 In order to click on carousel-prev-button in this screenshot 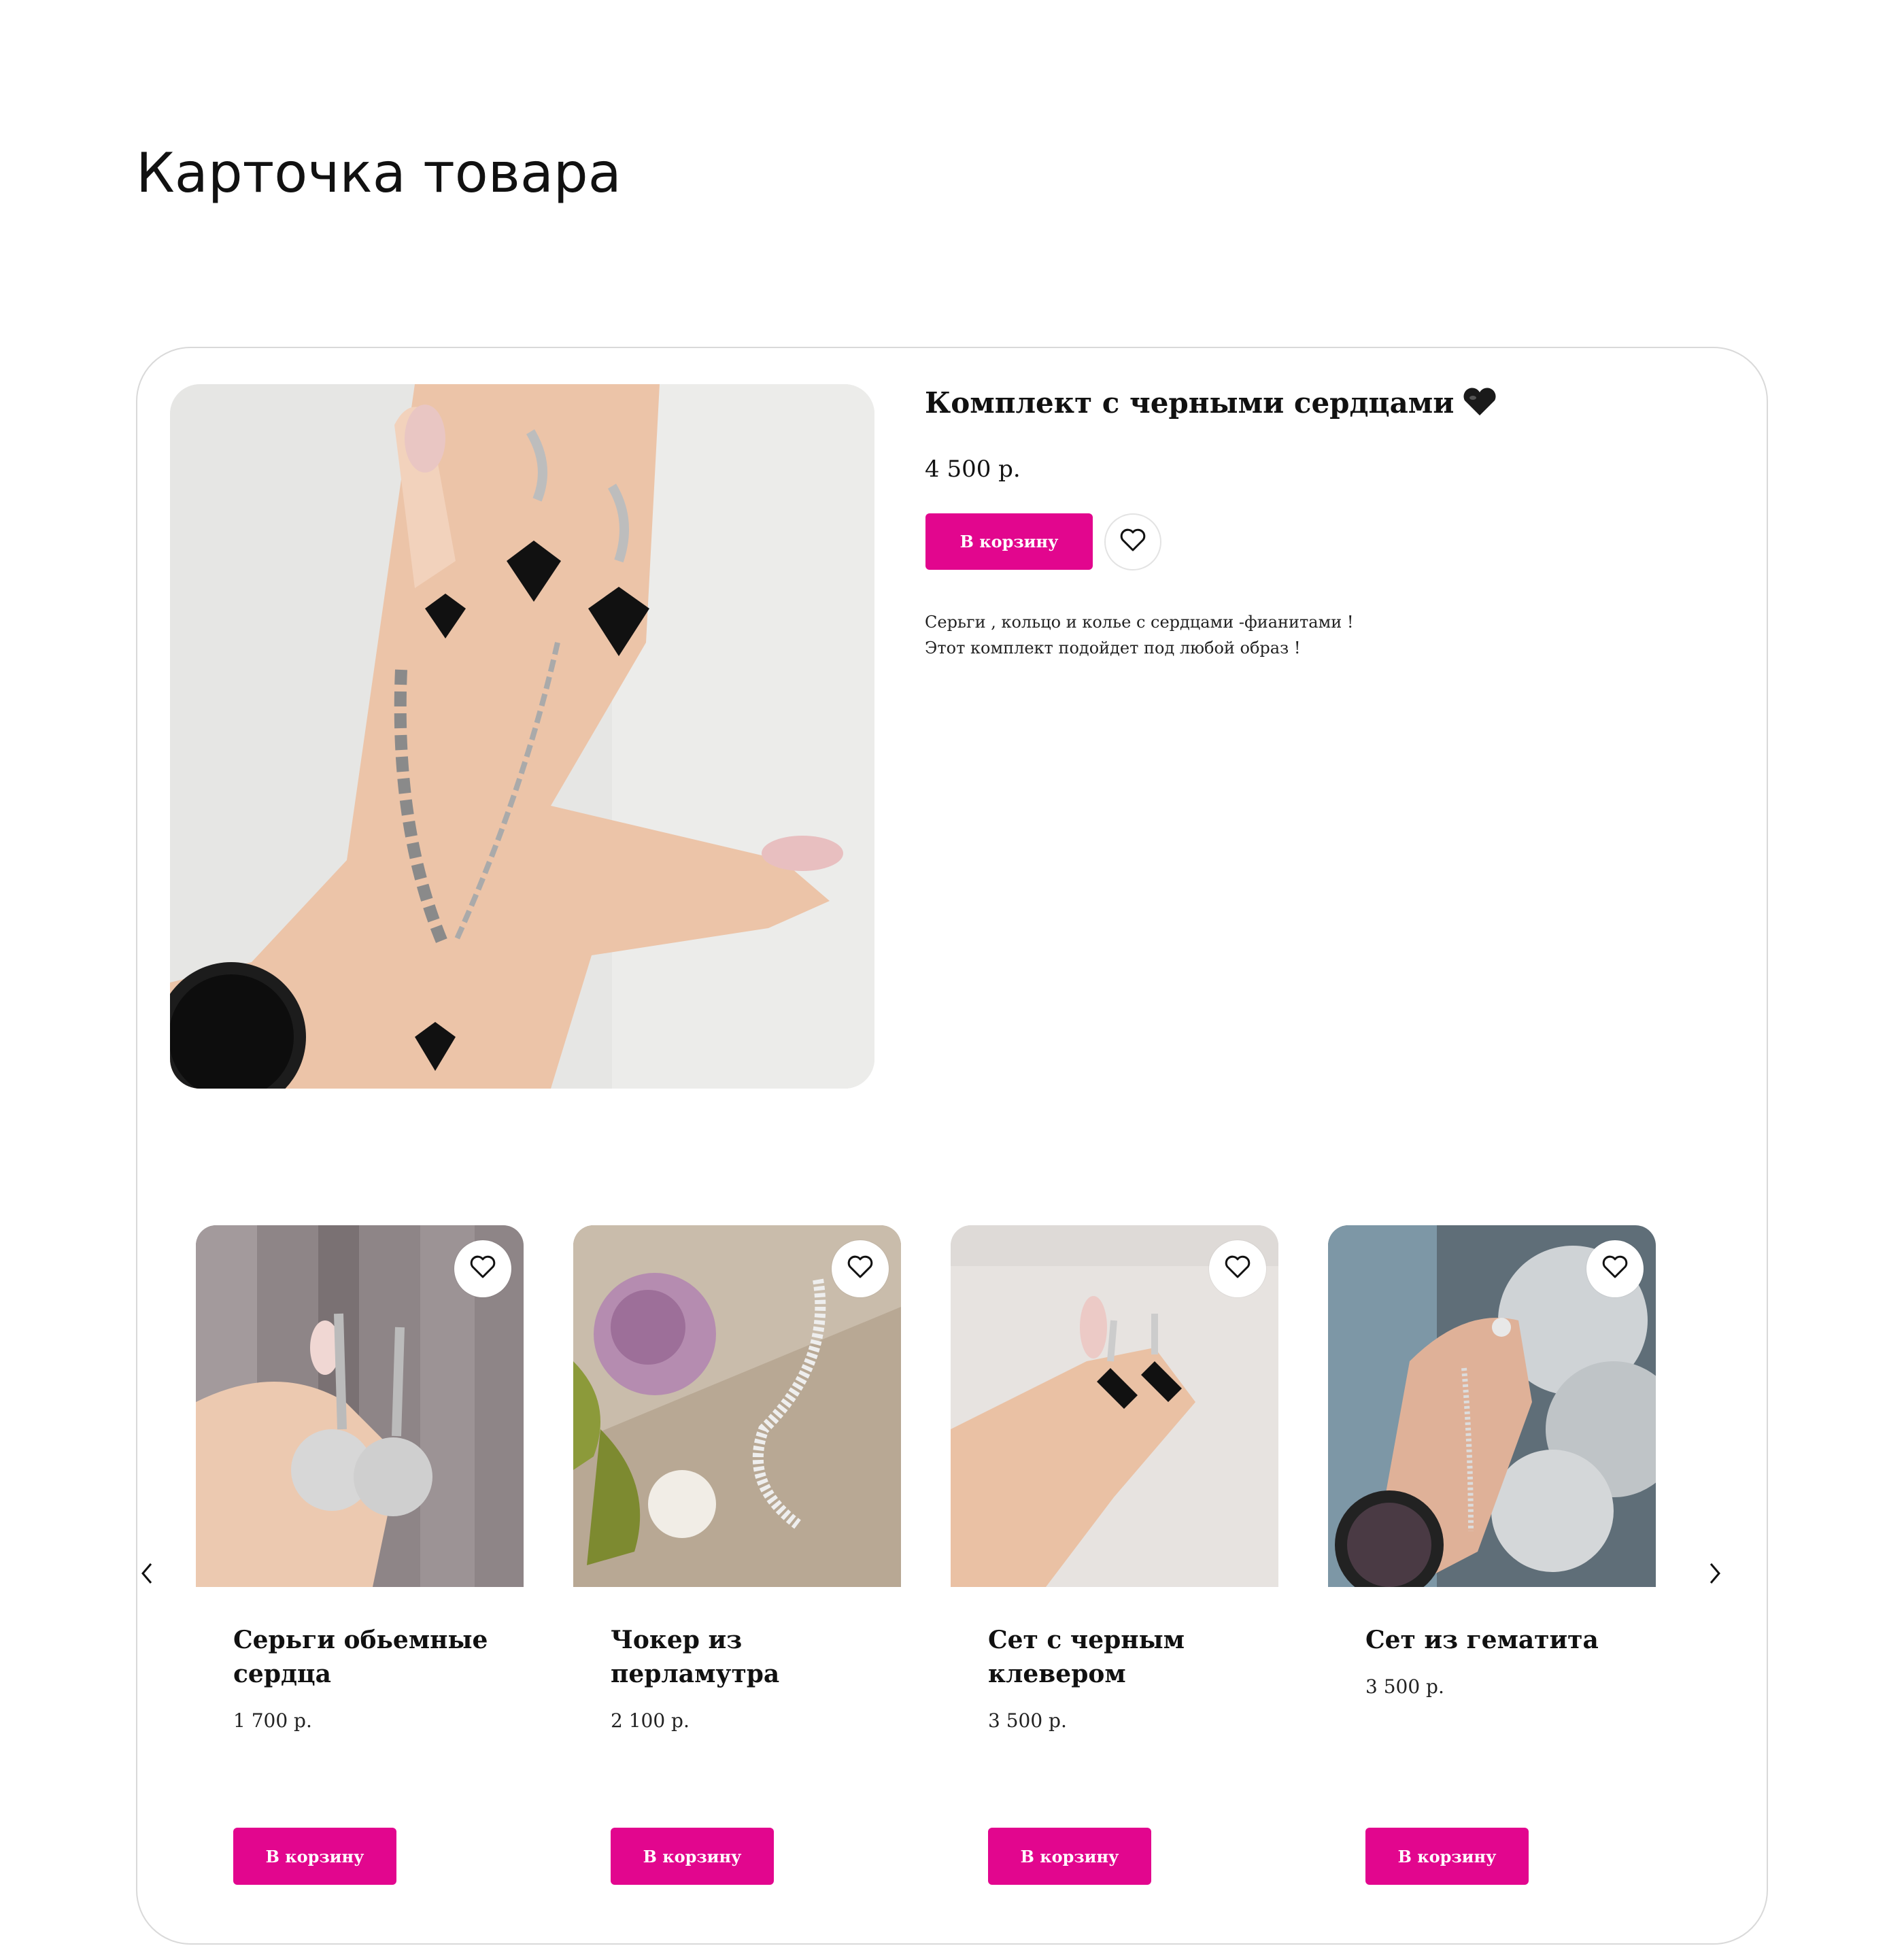, I will do `click(147, 1574)`.